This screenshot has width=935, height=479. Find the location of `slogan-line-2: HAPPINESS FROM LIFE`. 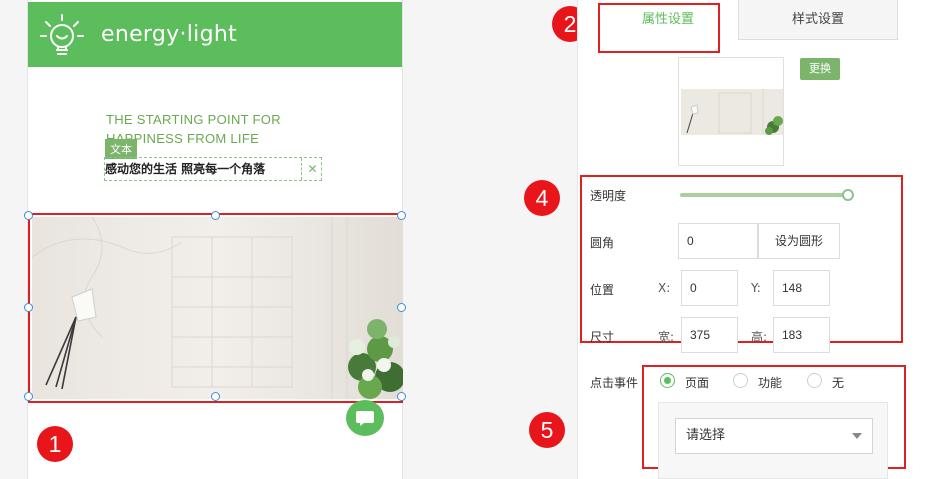

slogan-line-2: HAPPINESS FROM LIFE is located at coordinates (183, 138).